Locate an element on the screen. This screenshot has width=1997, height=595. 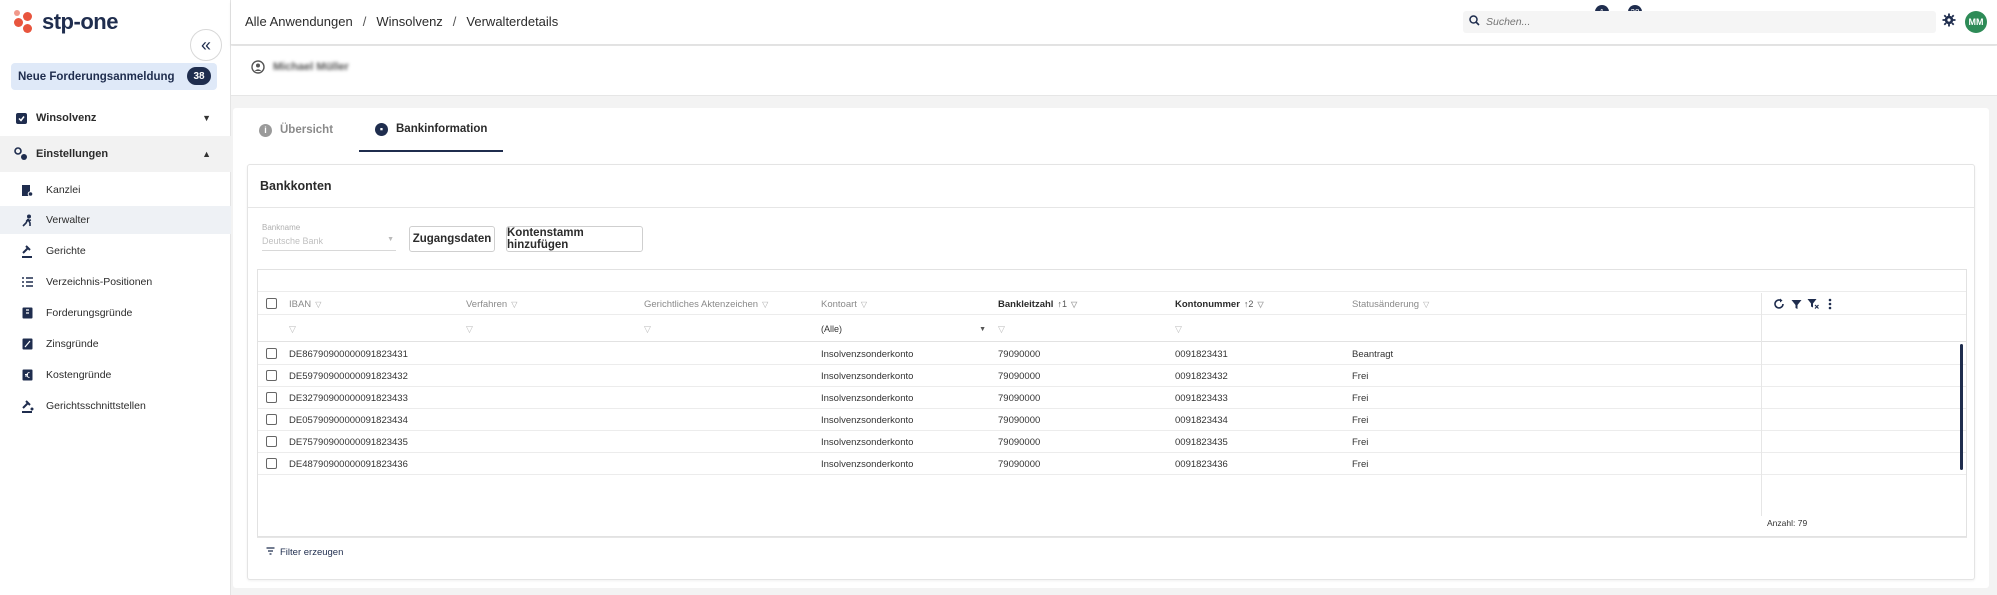
column-label: Kontoart is located at coordinates (839, 304).